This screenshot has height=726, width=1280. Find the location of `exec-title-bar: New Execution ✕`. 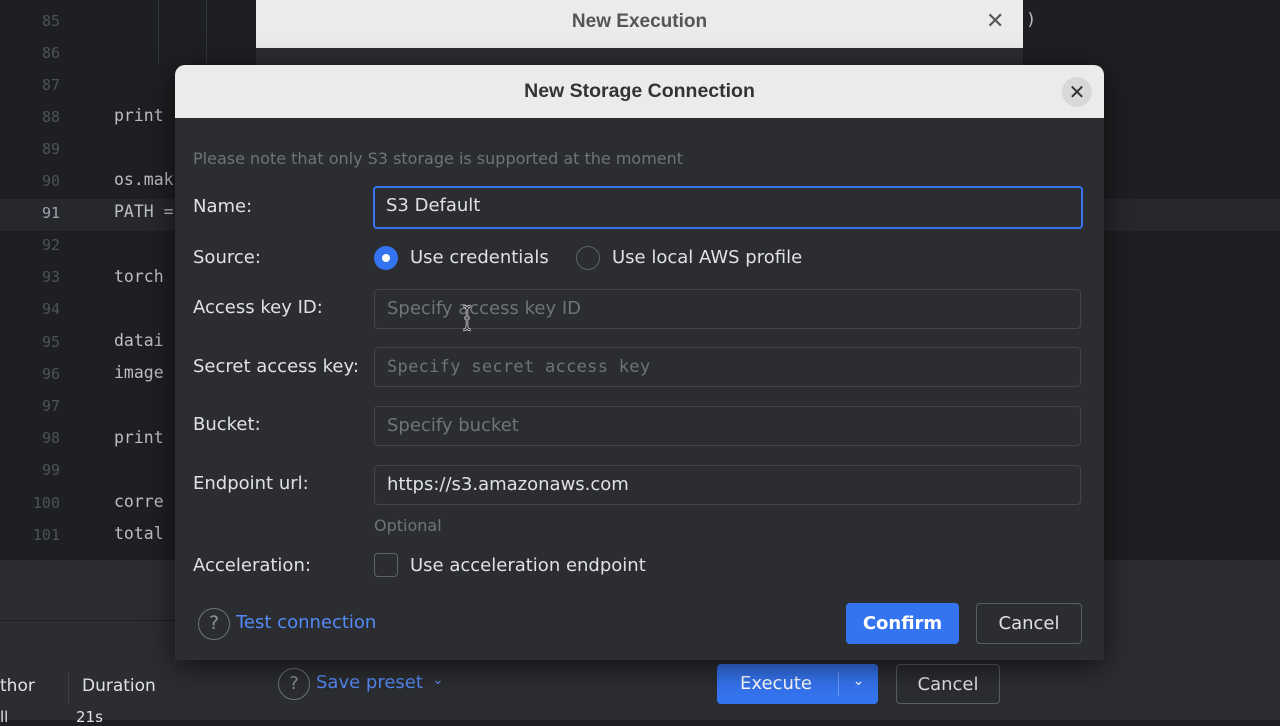

exec-title-bar: New Execution ✕ is located at coordinates (639, 24).